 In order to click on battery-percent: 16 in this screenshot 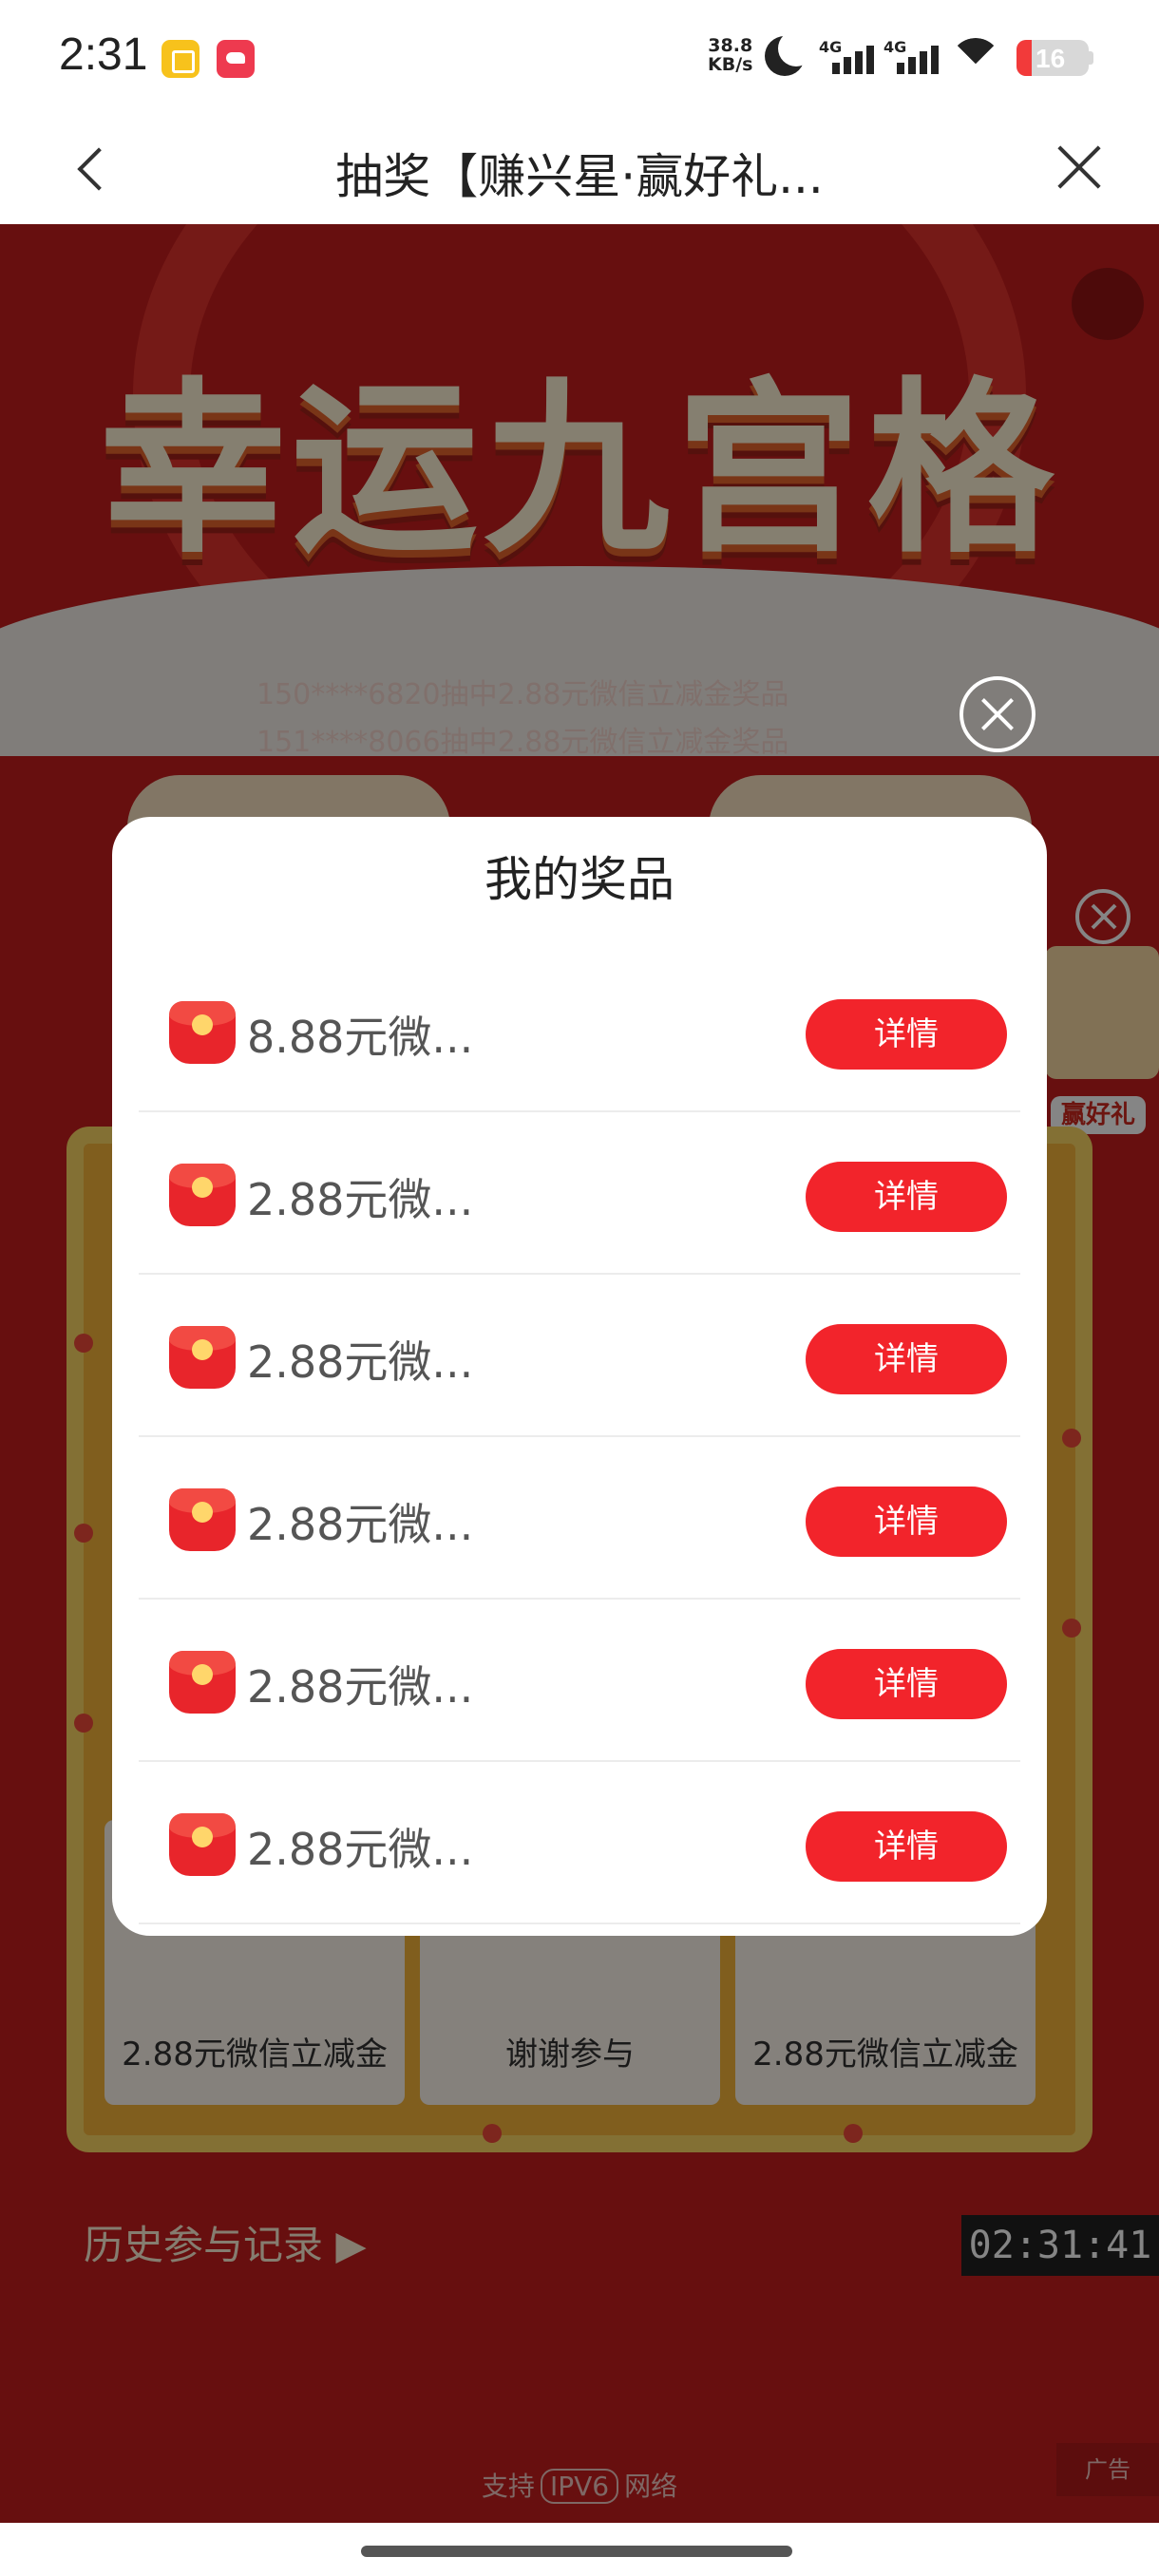, I will do `click(1051, 58)`.